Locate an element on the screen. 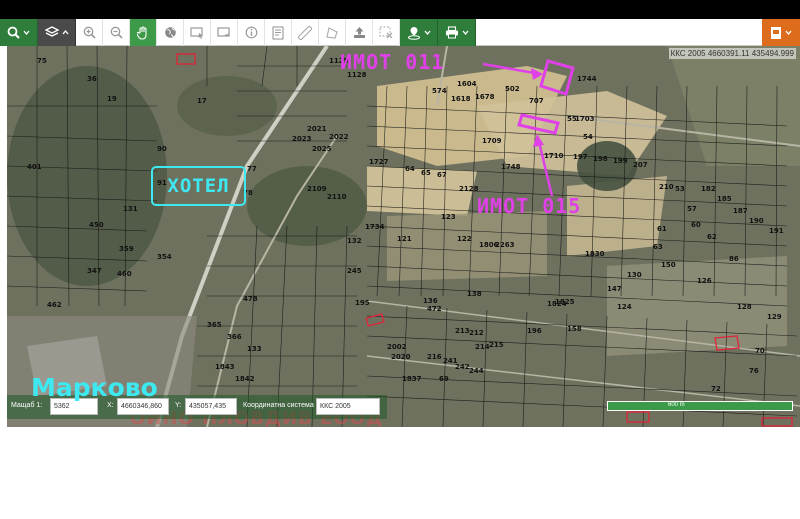 The width and height of the screenshot is (800, 519). parcel-number: 354 is located at coordinates (164, 257).